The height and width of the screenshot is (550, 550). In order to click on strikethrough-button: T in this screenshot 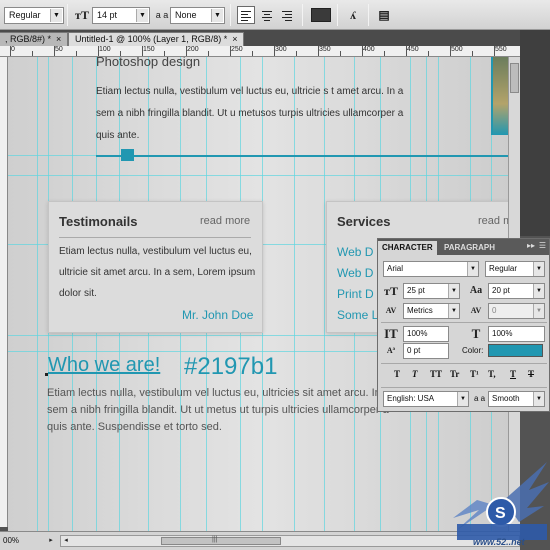, I will do `click(531, 374)`.